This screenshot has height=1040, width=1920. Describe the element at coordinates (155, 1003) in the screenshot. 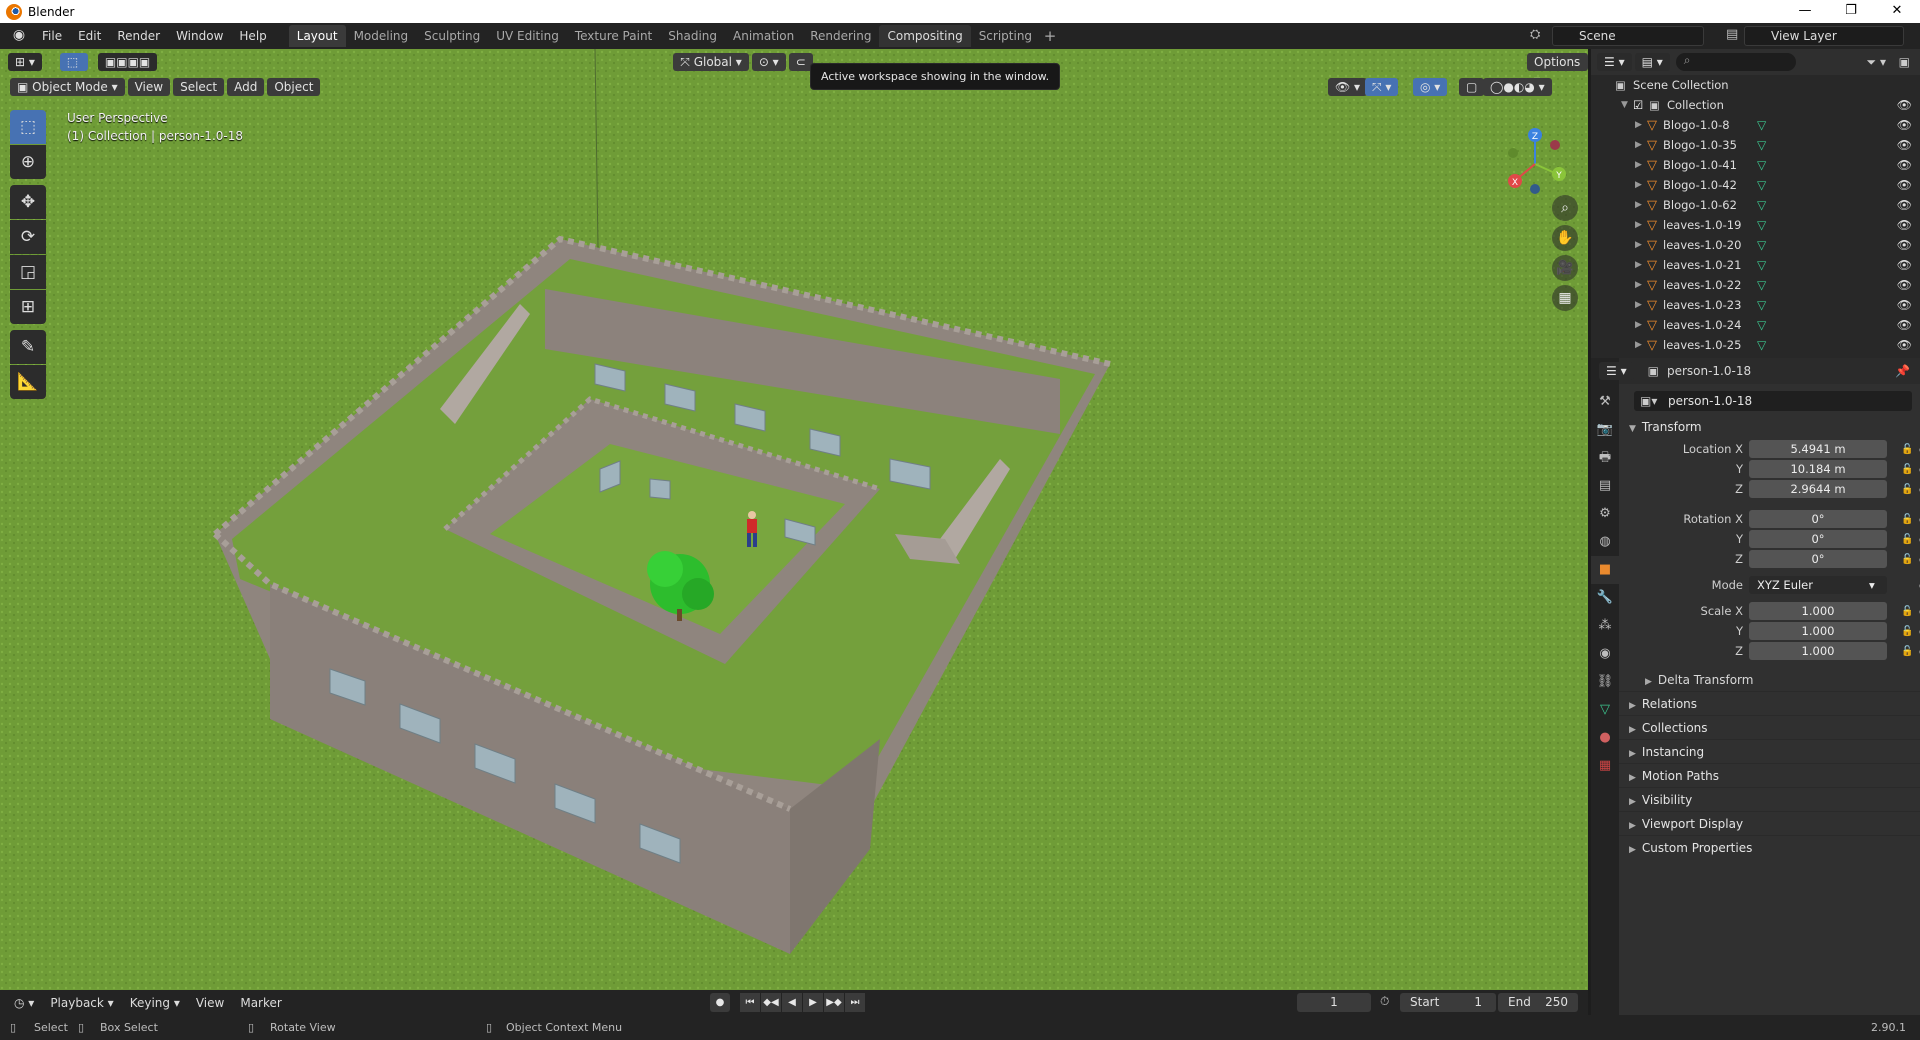

I see `menu-keying: Keying ▾` at that location.